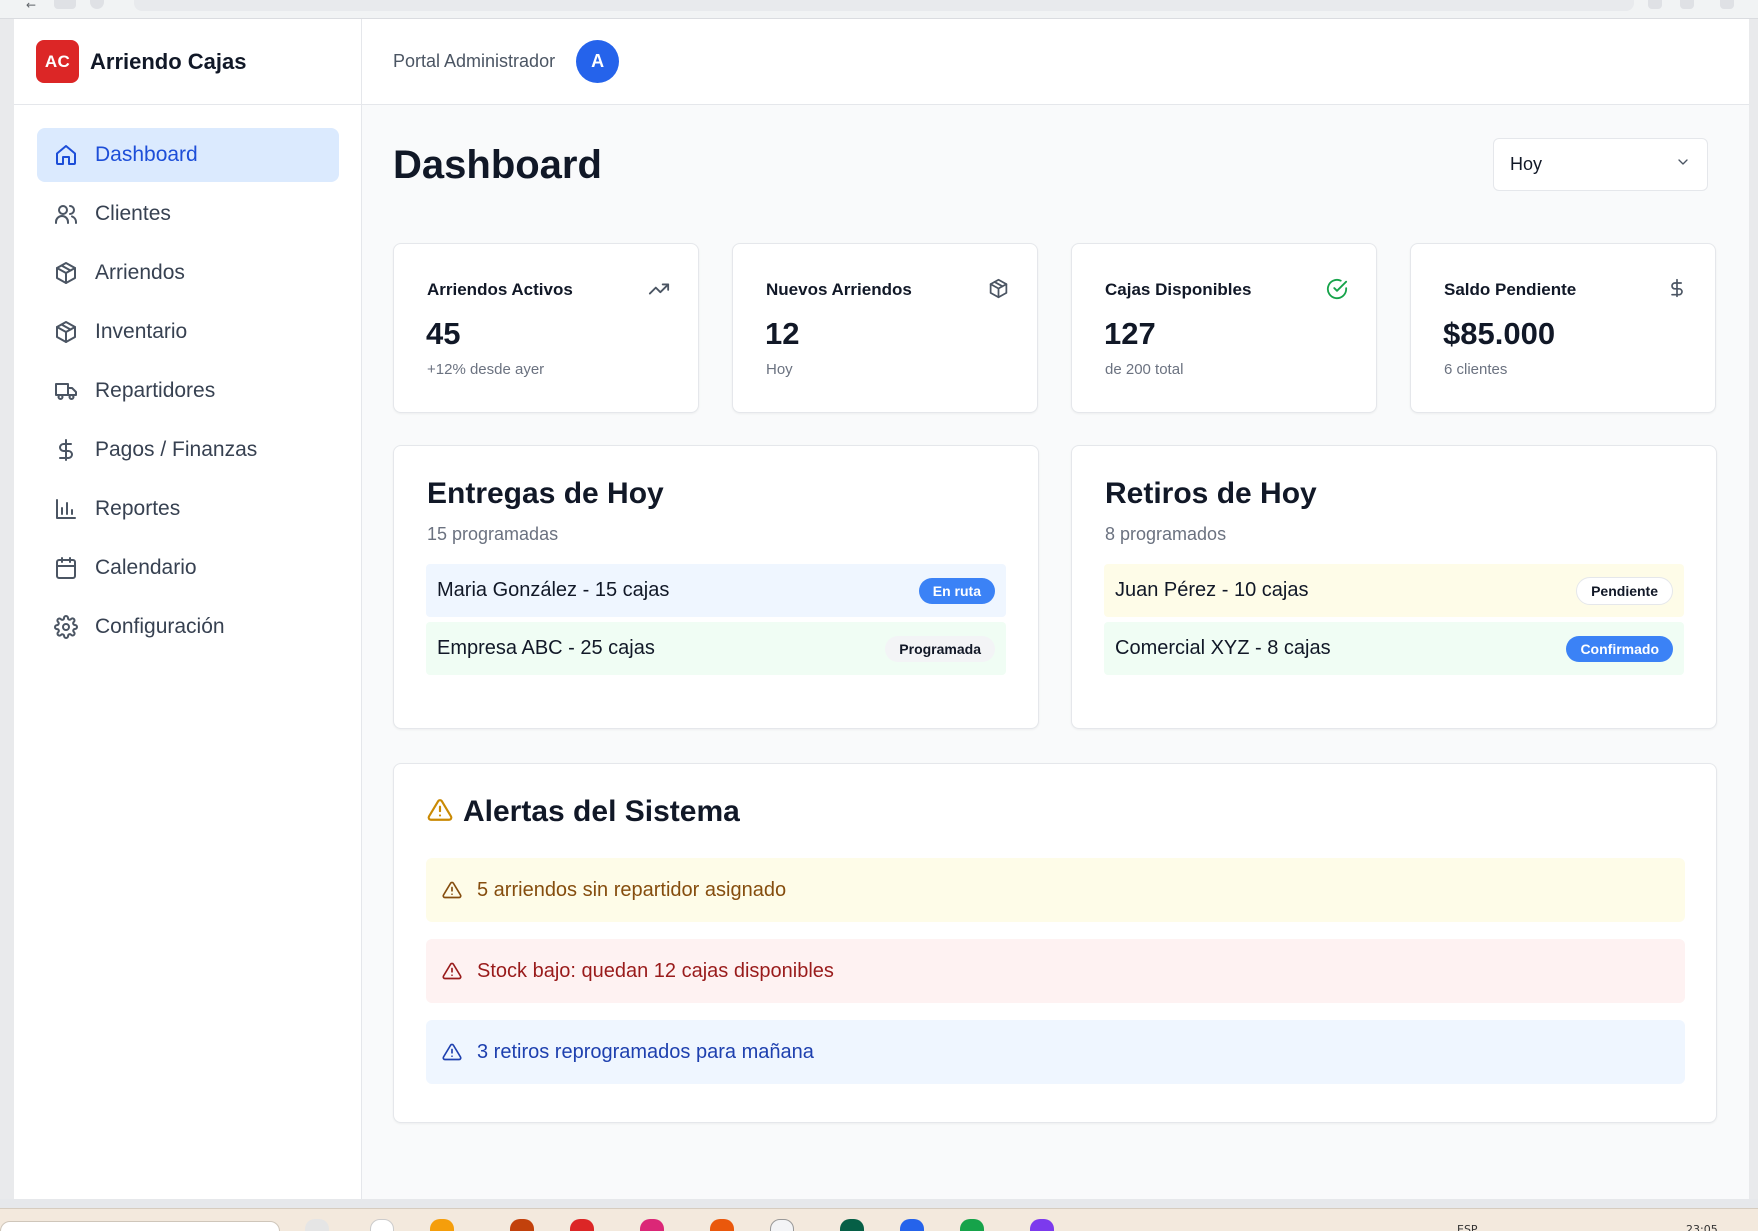  I want to click on browser-toolbar: ←, so click(879, 9).